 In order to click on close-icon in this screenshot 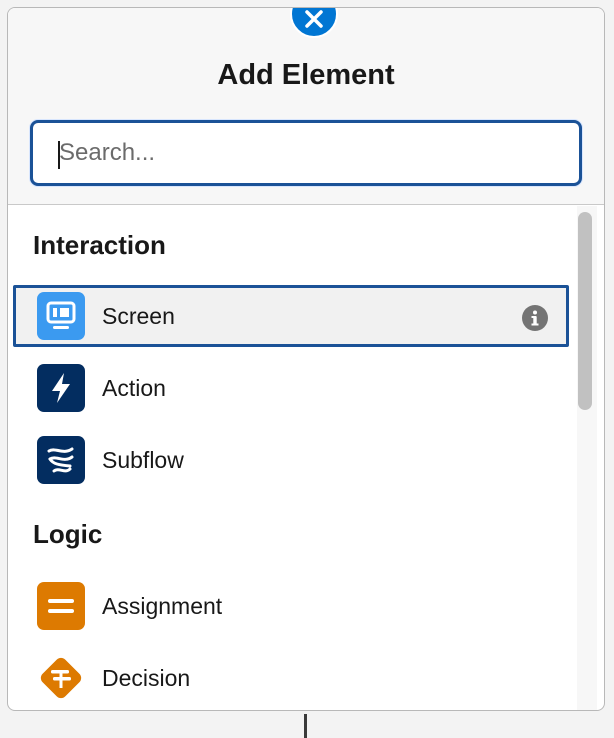, I will do `click(314, 19)`.